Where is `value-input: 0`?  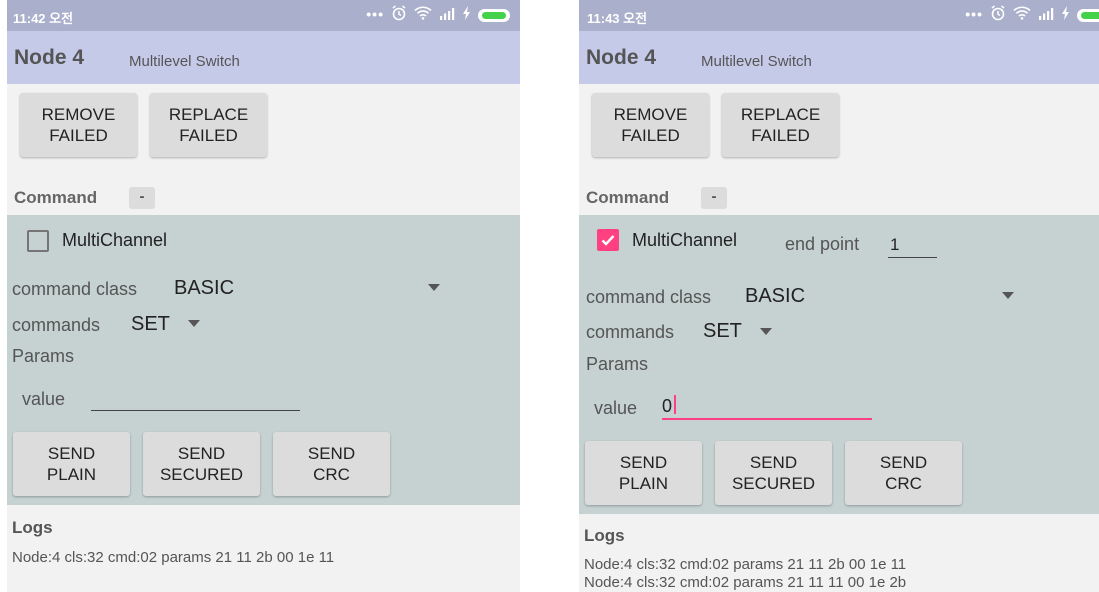
value-input: 0 is located at coordinates (667, 406).